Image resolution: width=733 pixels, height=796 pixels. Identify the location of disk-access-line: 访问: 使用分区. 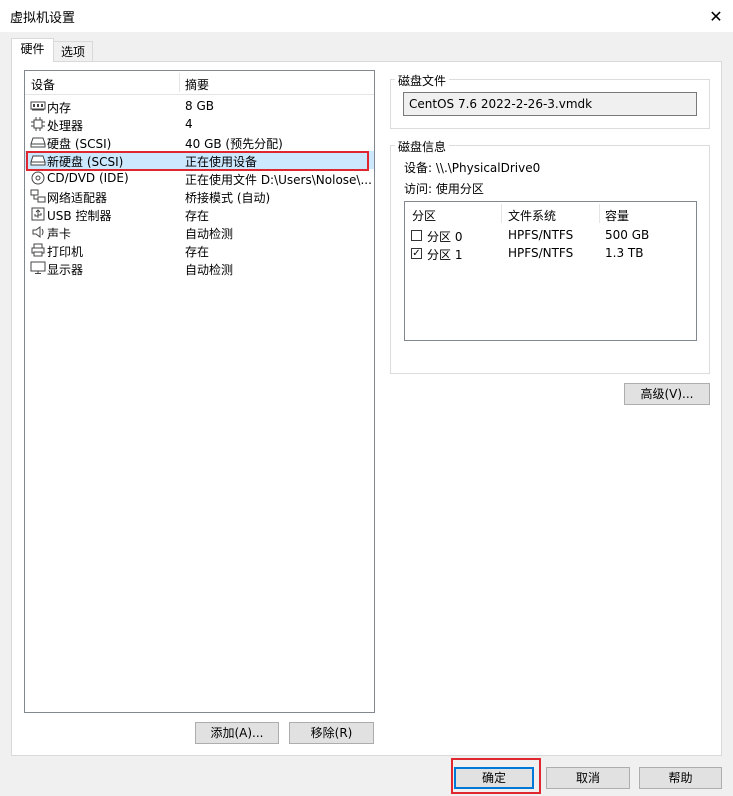
(444, 189).